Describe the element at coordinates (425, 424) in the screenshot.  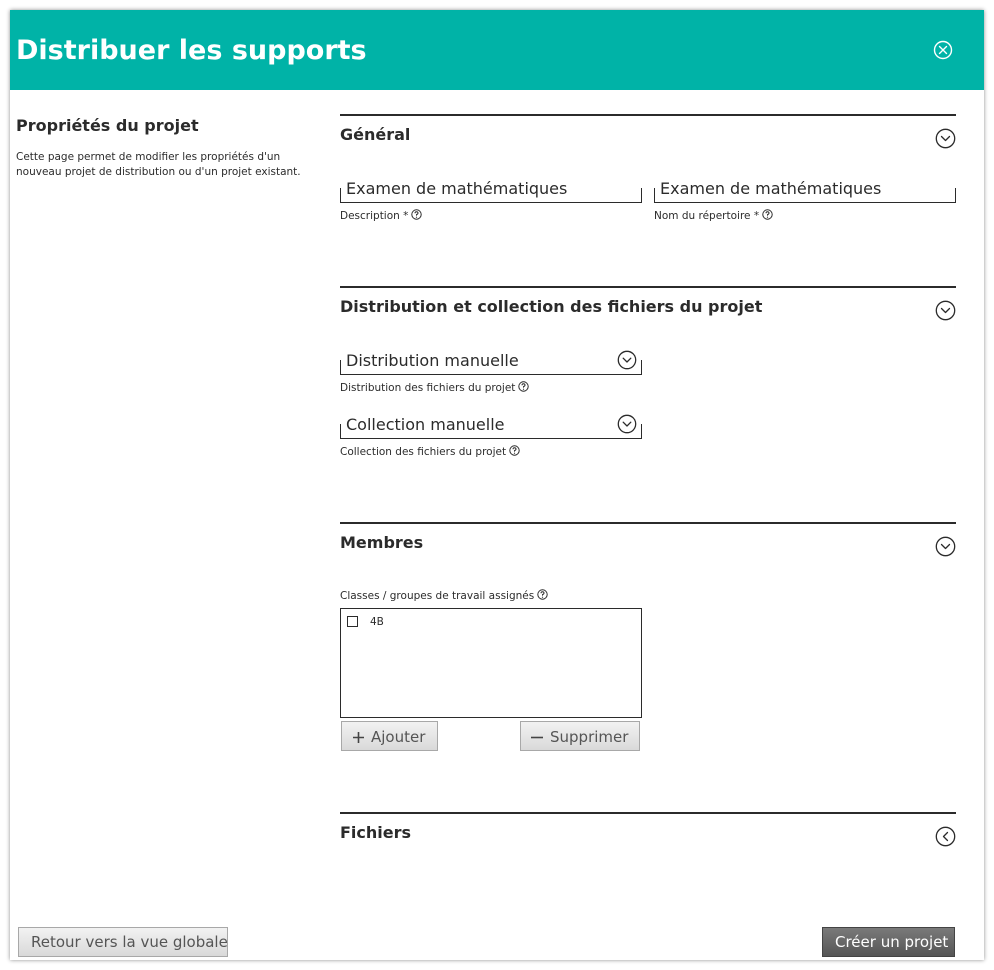
I see `collection-value: Collection manuelle` at that location.